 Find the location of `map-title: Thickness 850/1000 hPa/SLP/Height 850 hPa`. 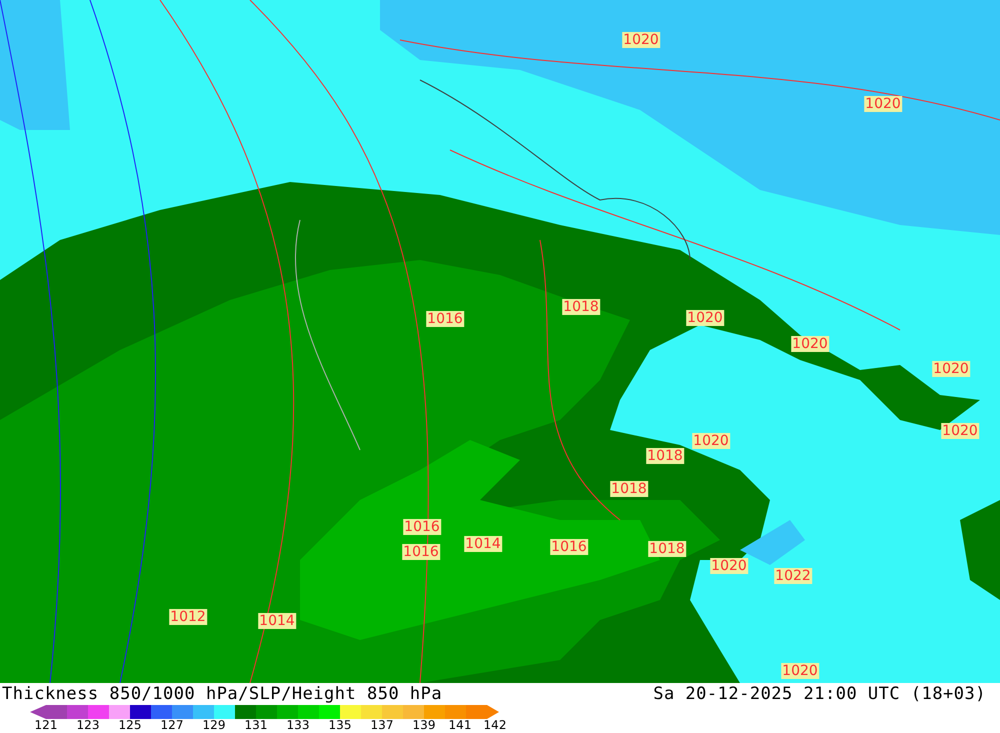

map-title: Thickness 850/1000 hPa/SLP/Height 850 hPa is located at coordinates (222, 694).